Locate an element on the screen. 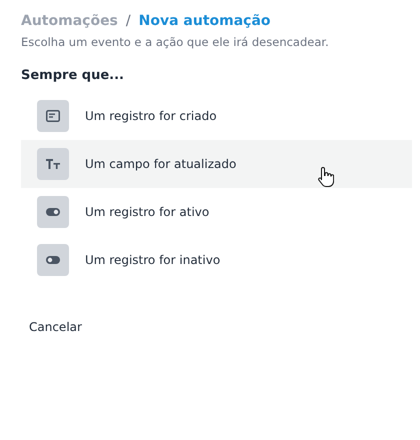 This screenshot has width=420, height=440. subtitle: Escolha um evento e a ação que ele irá desencadear. is located at coordinates (175, 42).